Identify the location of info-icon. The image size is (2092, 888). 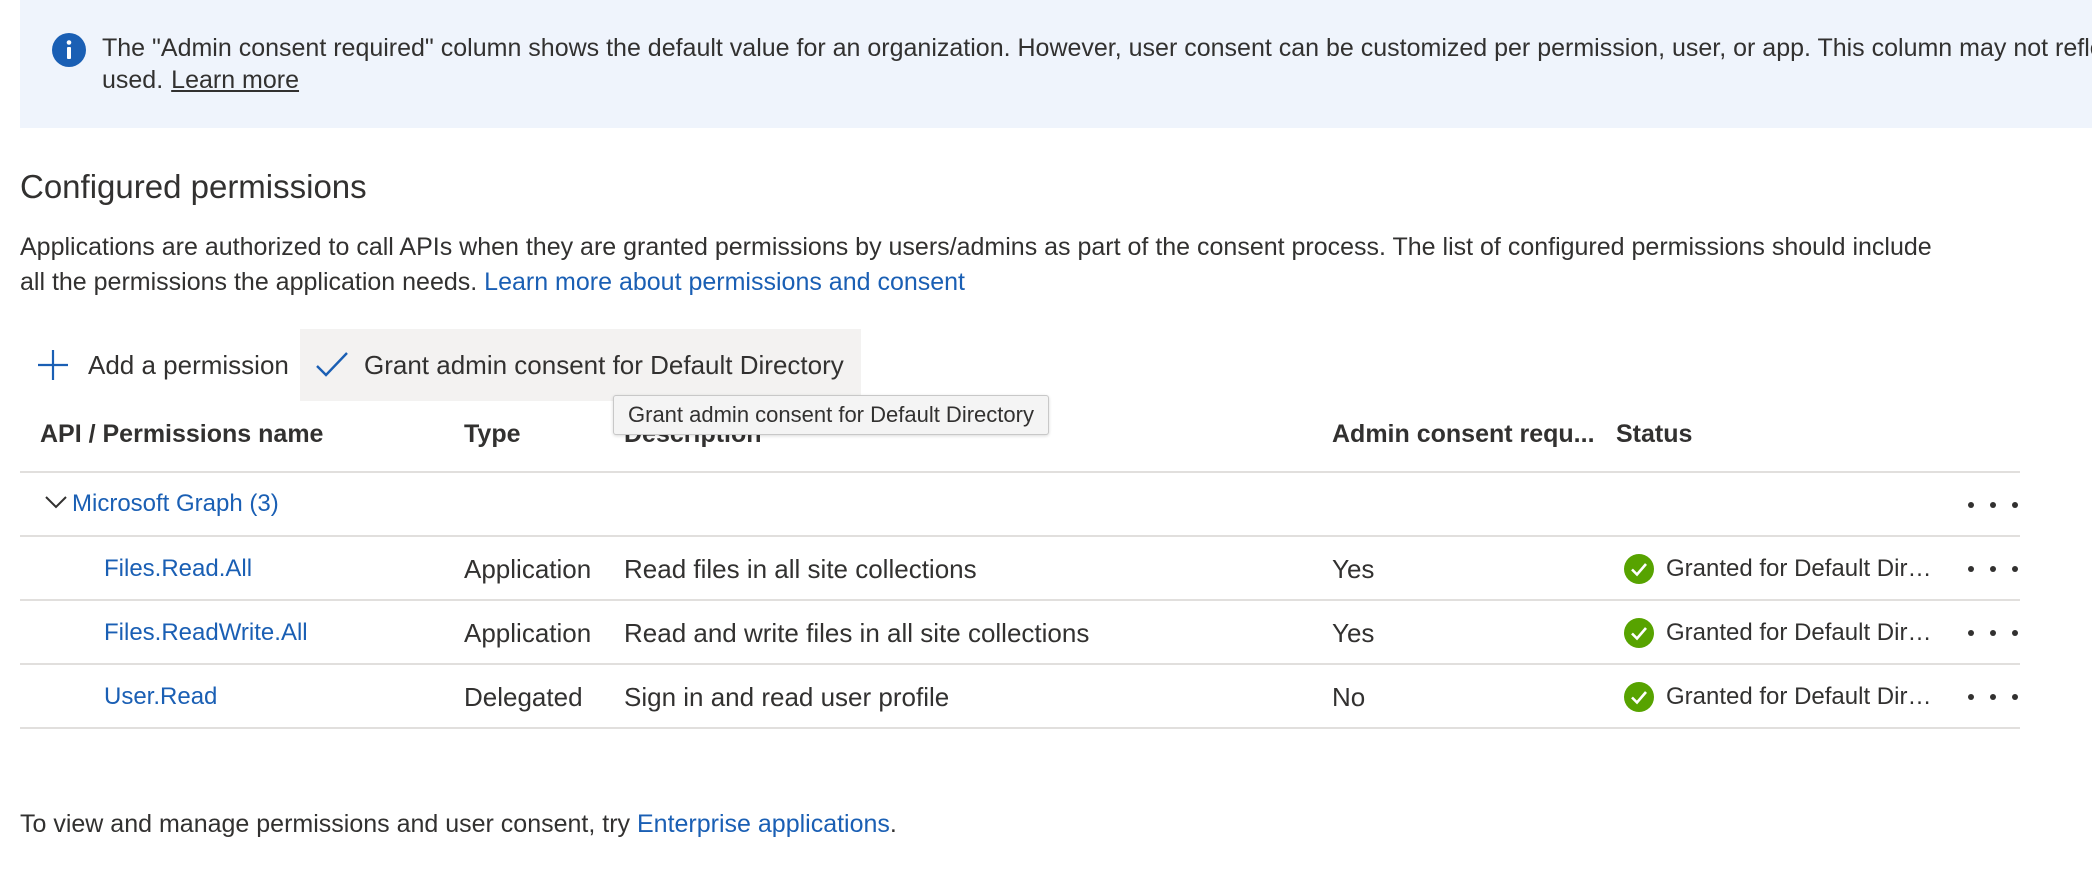
(69, 50).